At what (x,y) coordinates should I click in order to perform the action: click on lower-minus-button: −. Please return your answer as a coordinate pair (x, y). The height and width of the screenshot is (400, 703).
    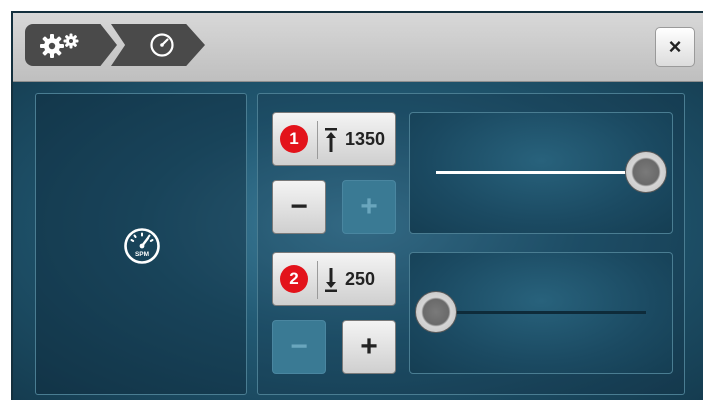
    Looking at the image, I should click on (299, 347).